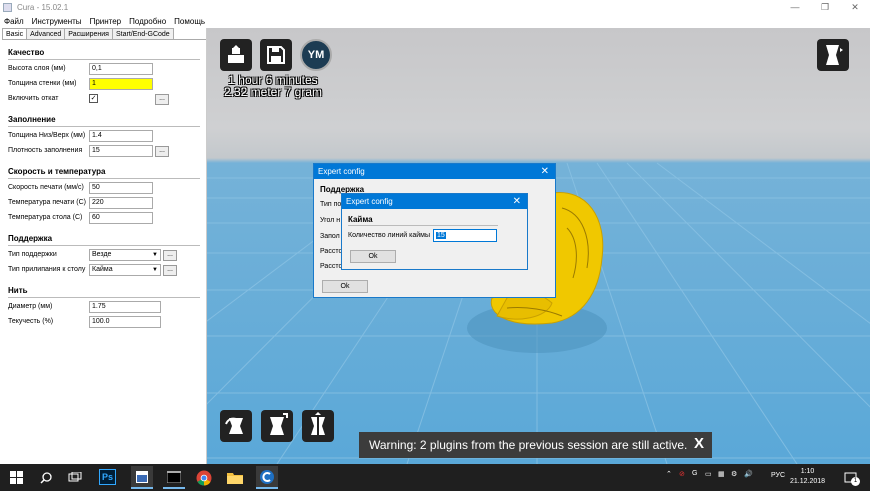  I want to click on brim-config-title: Expert config, so click(369, 201).